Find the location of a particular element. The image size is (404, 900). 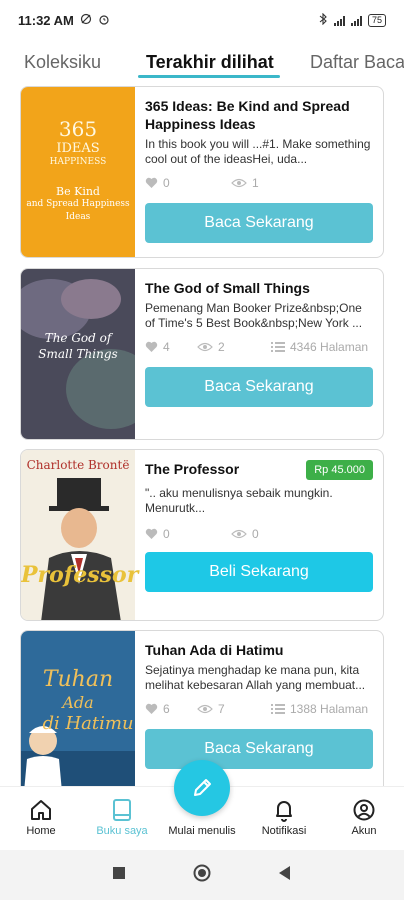

cover-title: Tuhan is located at coordinates (78, 679).